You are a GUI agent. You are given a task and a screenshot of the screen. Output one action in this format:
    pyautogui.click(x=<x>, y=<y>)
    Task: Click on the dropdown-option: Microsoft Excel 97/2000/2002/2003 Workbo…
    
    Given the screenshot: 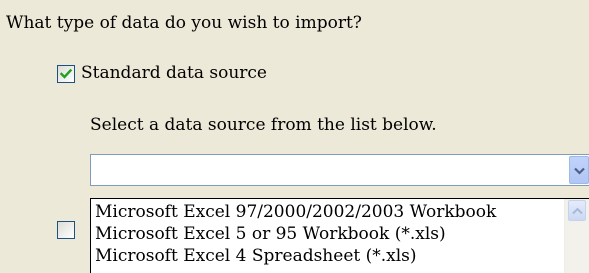 What is the action you would take?
    pyautogui.click(x=295, y=212)
    